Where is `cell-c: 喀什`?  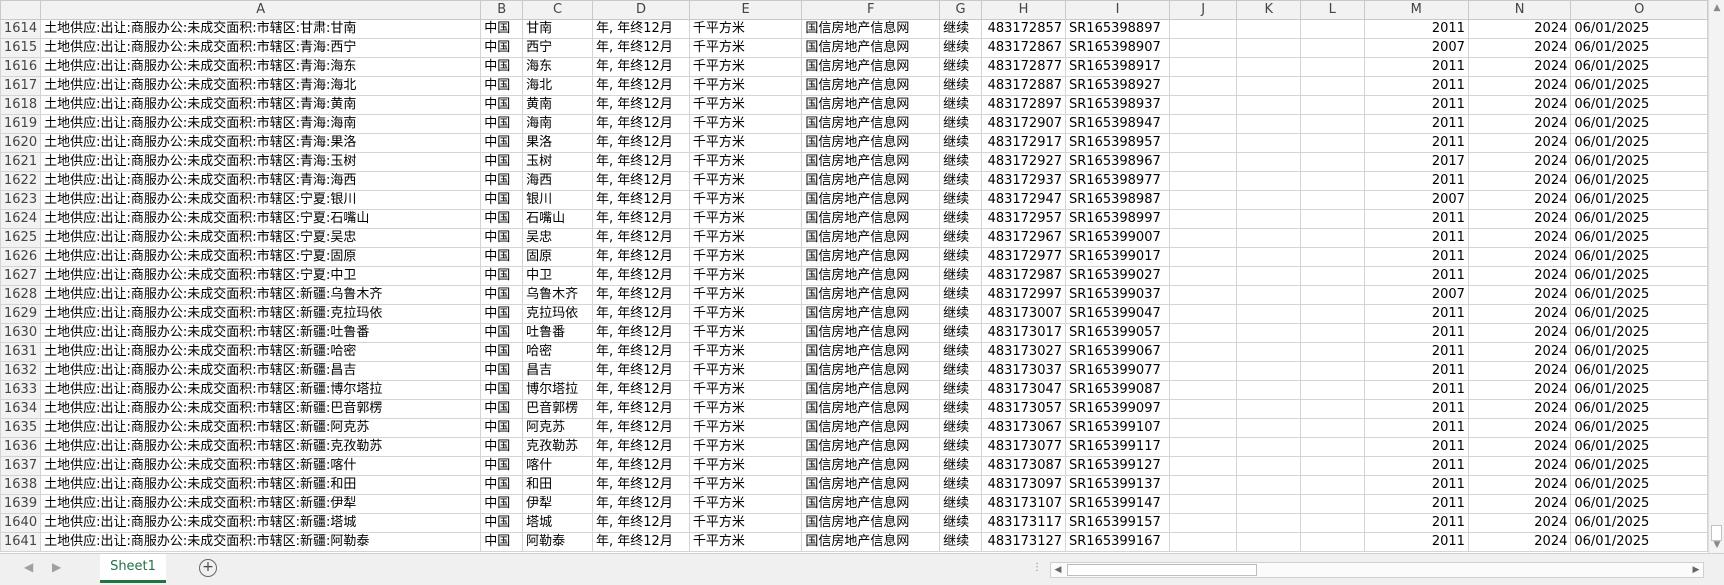 cell-c: 喀什 is located at coordinates (558, 466).